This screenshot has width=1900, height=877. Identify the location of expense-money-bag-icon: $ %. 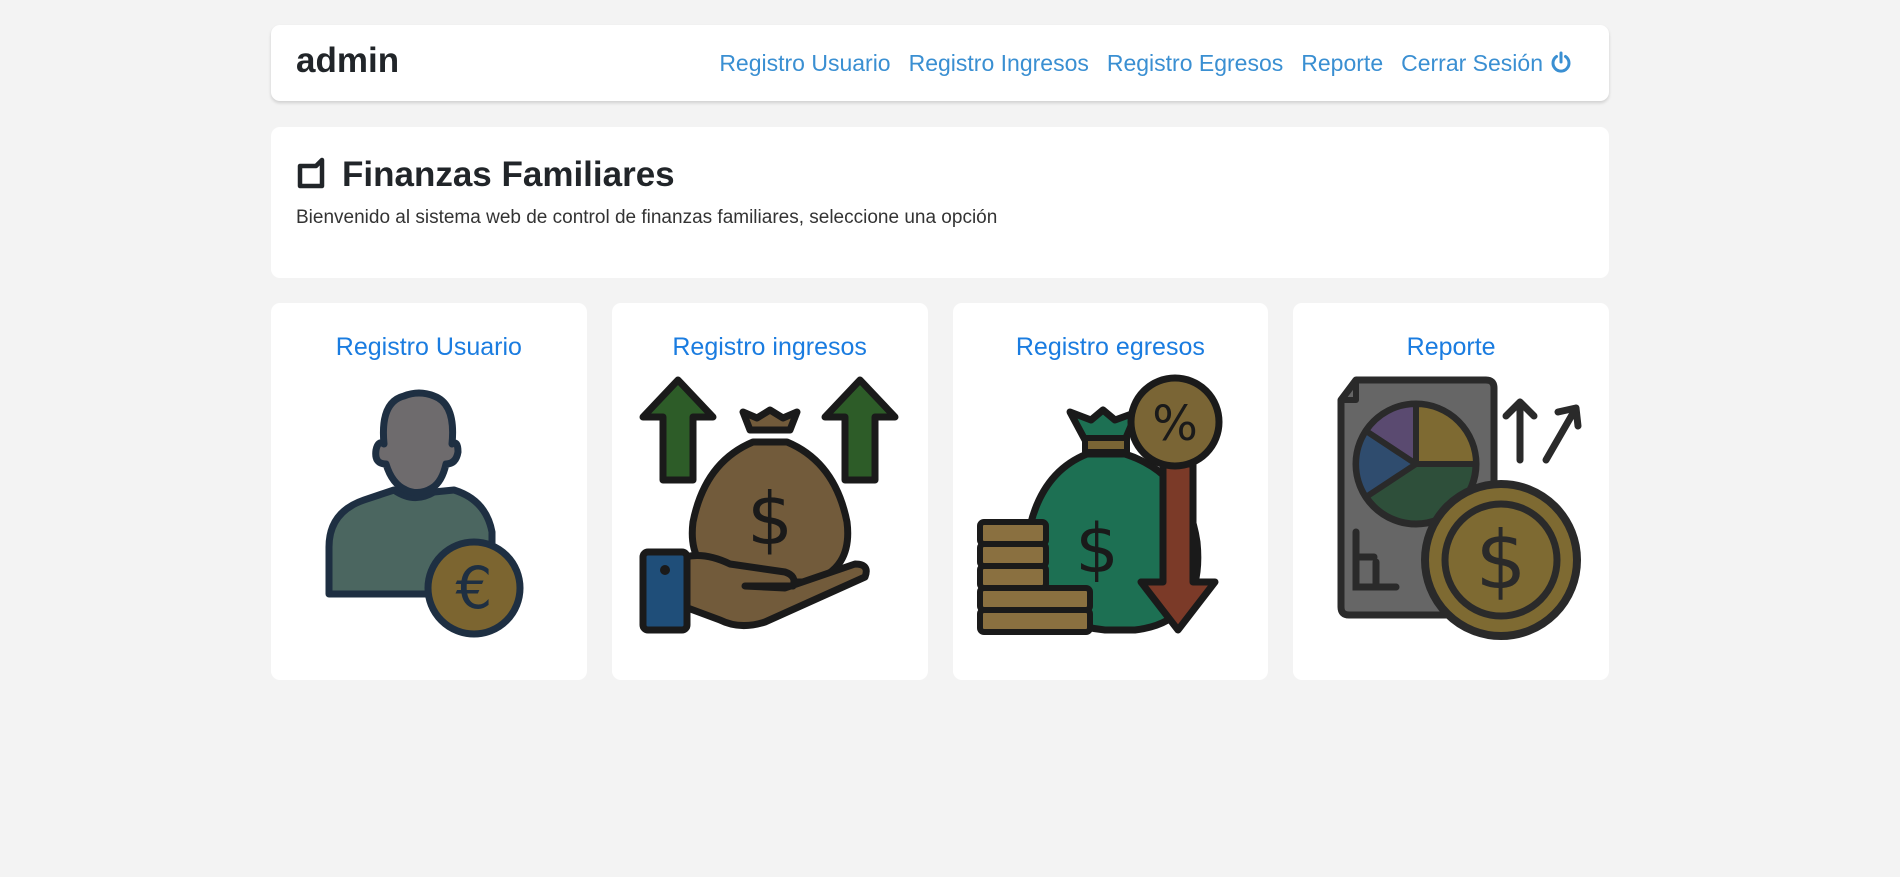
(1110, 507).